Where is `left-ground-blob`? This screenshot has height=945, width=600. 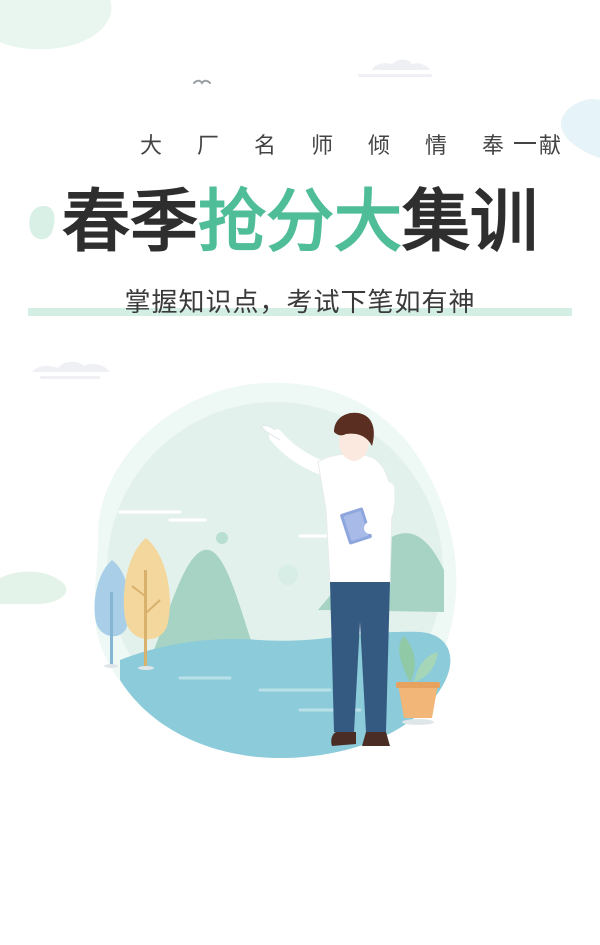 left-ground-blob is located at coordinates (33, 587).